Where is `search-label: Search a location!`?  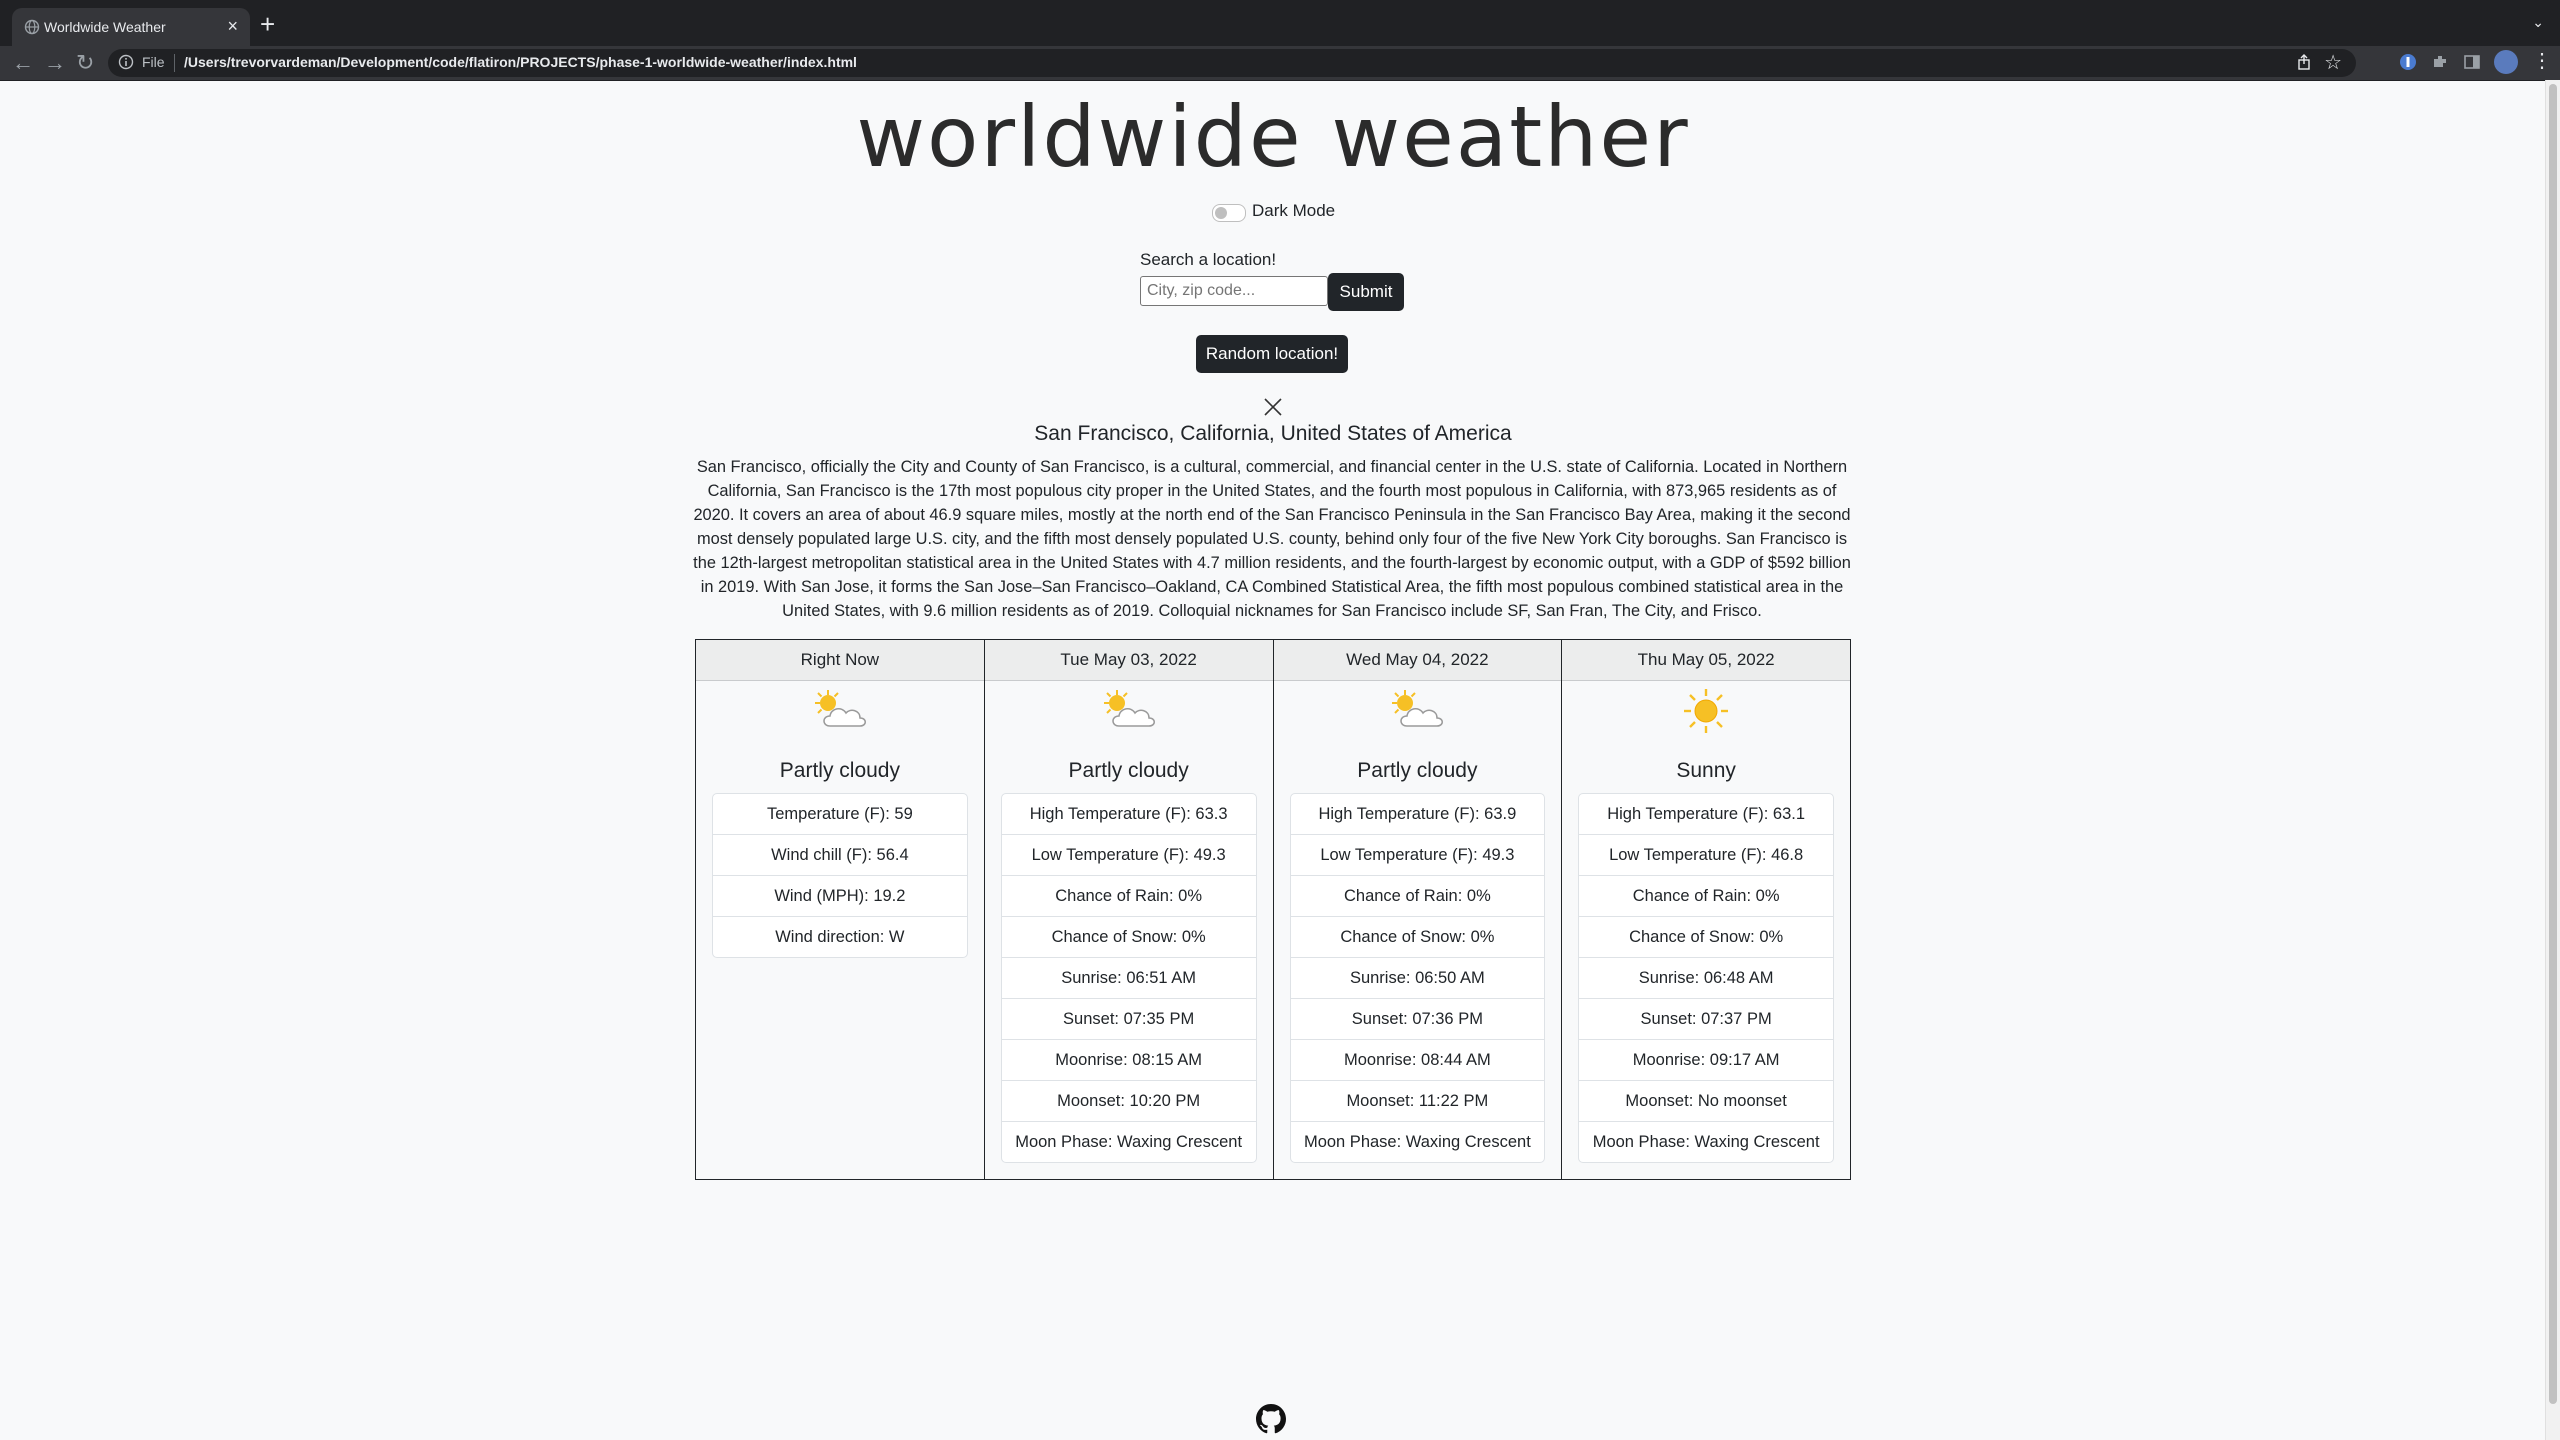
search-label: Search a location! is located at coordinates (1208, 259).